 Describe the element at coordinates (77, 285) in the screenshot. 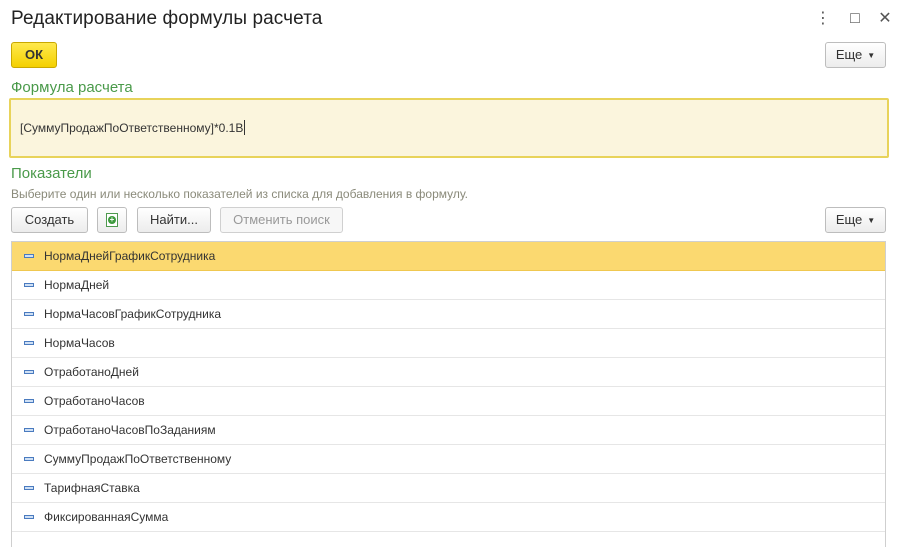

I see `list-item-label: НормаДней` at that location.